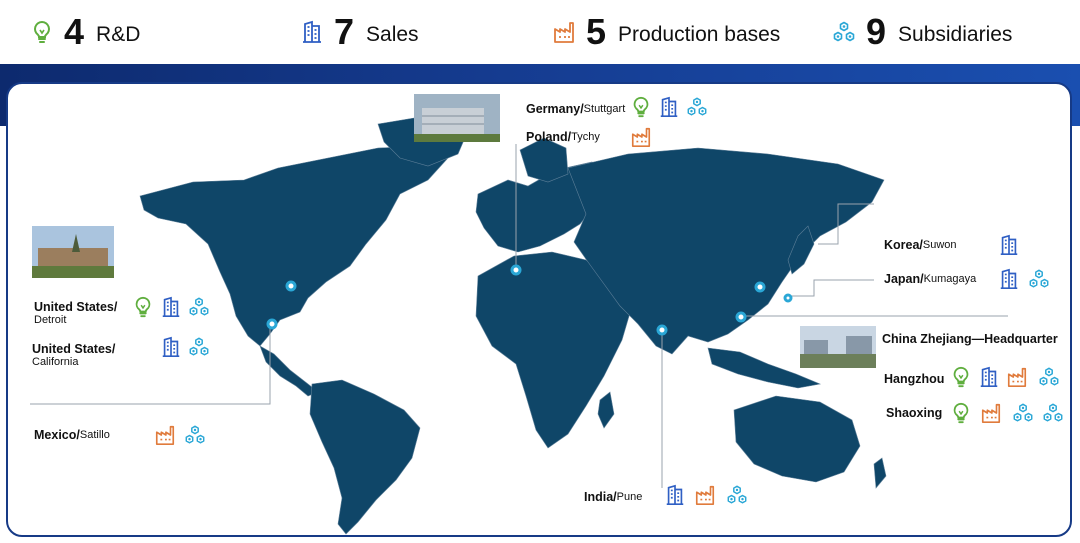 The image size is (1080, 543). I want to click on label-japan: Japan/ Kumagaya, so click(930, 279).